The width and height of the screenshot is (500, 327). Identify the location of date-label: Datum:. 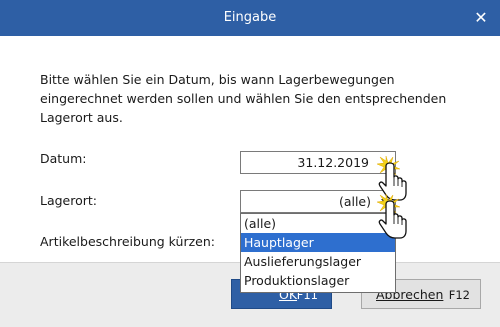
(63, 158).